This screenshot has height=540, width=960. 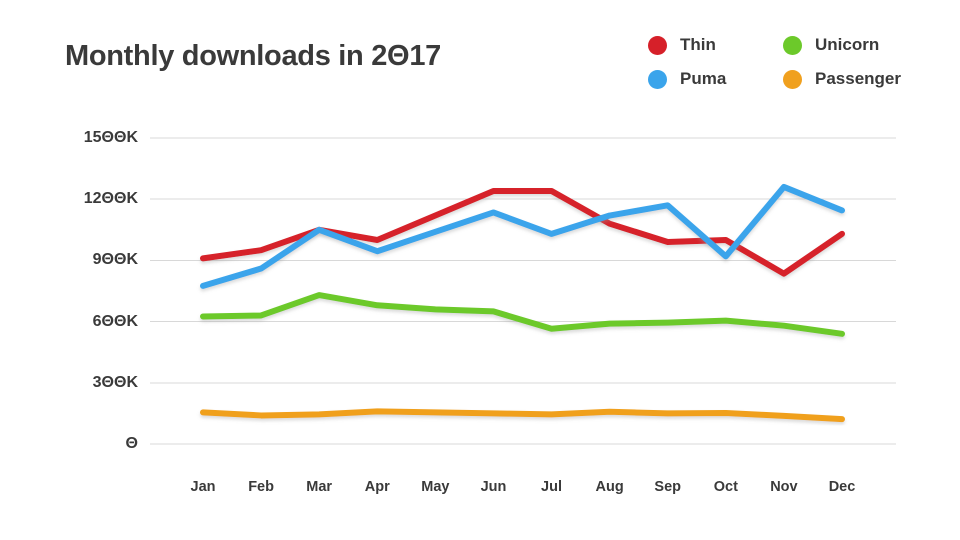 What do you see at coordinates (493, 487) in the screenshot?
I see `x-tick-label-jun: Jun` at bounding box center [493, 487].